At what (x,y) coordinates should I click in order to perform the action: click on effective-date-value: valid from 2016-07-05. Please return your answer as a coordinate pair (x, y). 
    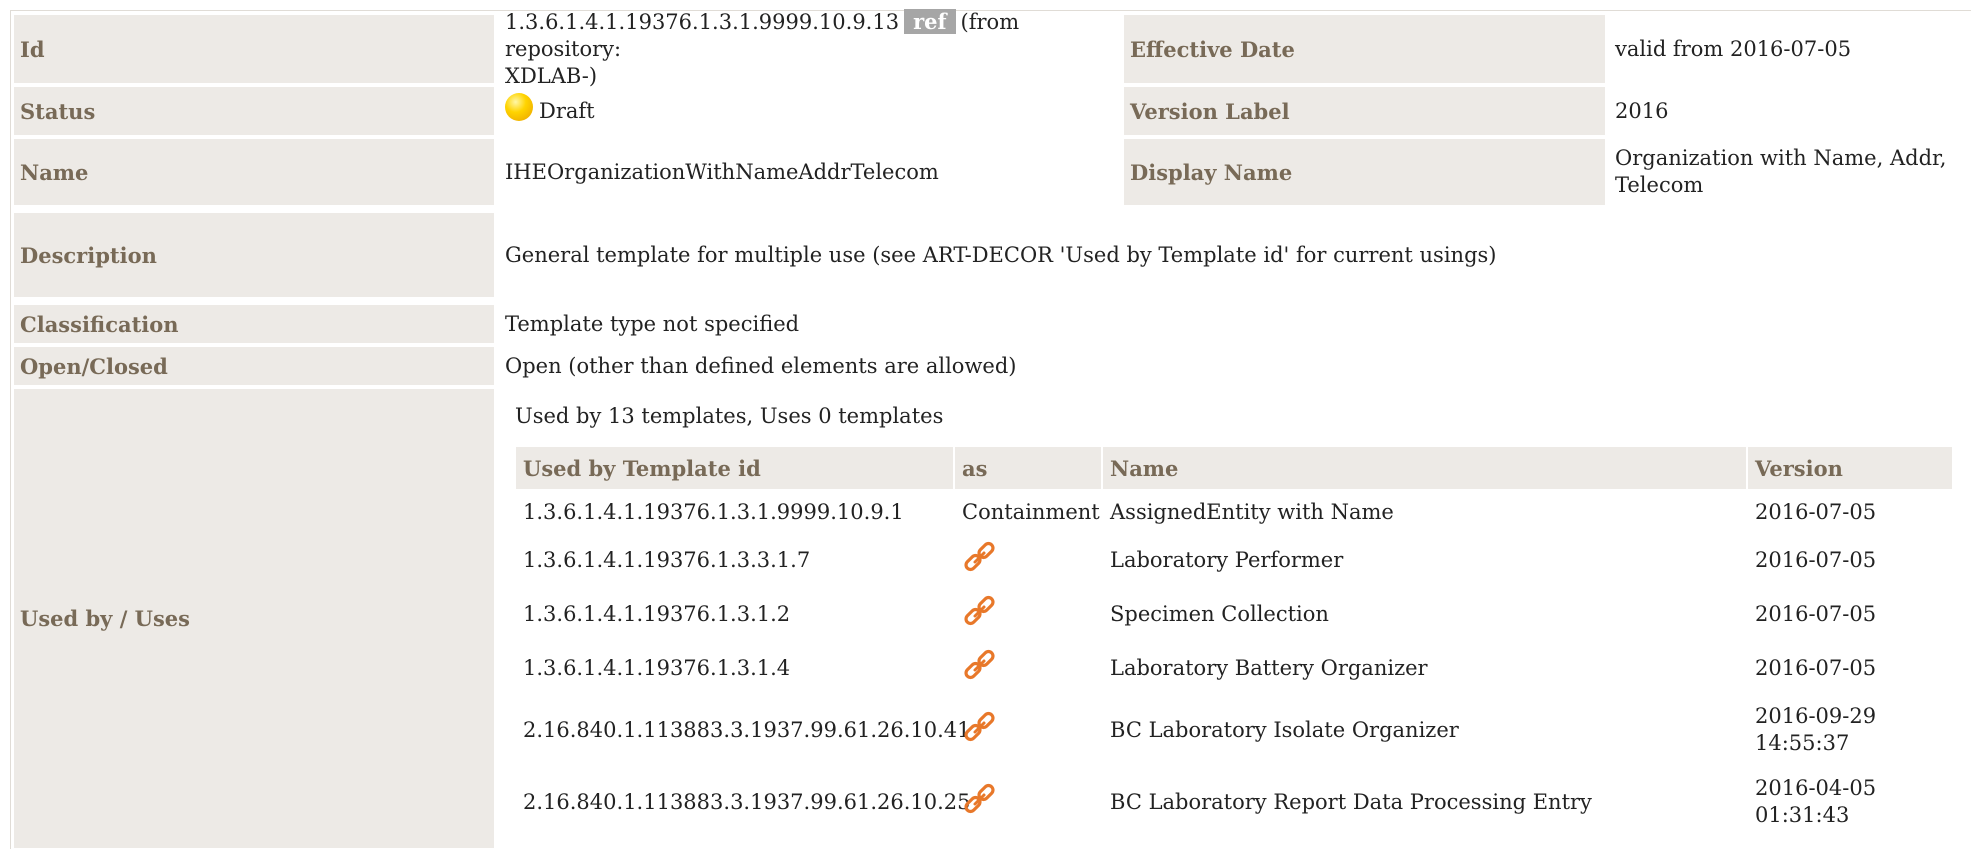
    Looking at the image, I should click on (1733, 48).